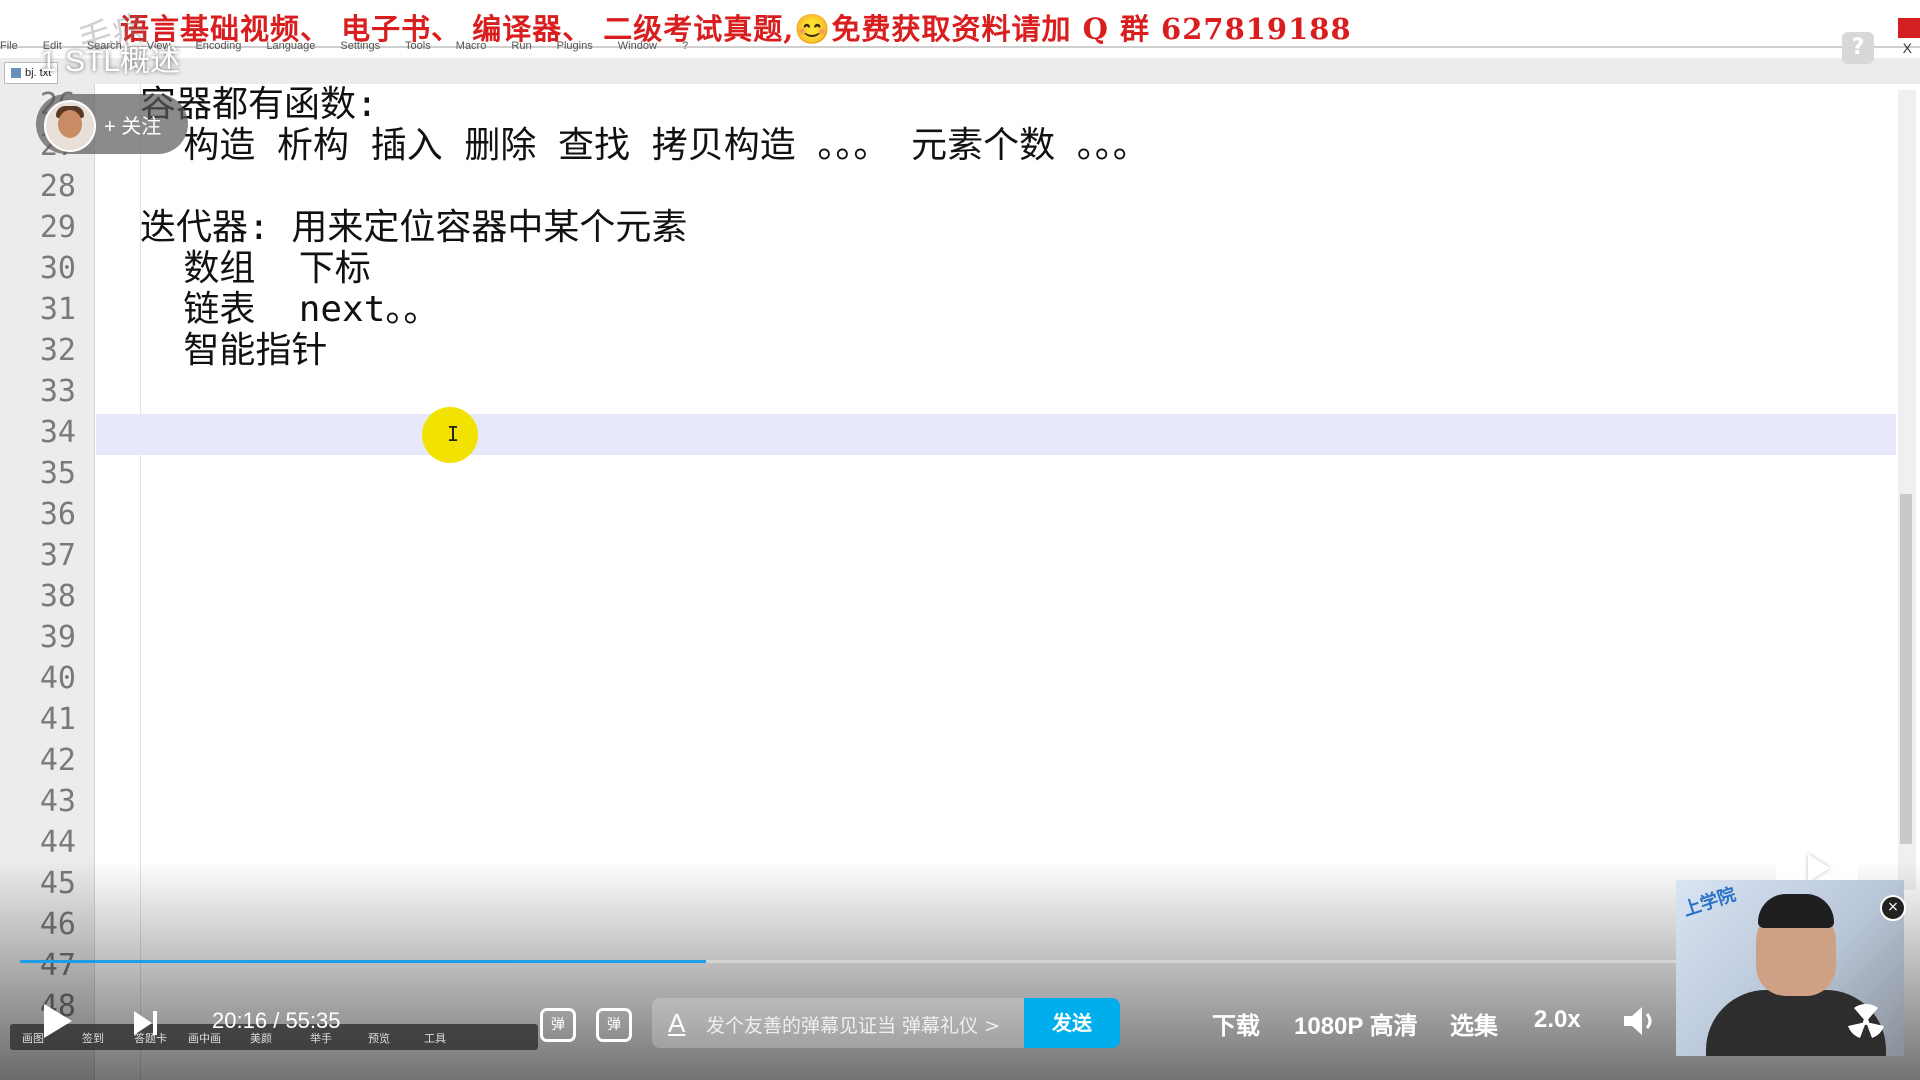 The height and width of the screenshot is (1080, 1920). I want to click on quality-button: 1080P 高清, so click(1356, 1023).